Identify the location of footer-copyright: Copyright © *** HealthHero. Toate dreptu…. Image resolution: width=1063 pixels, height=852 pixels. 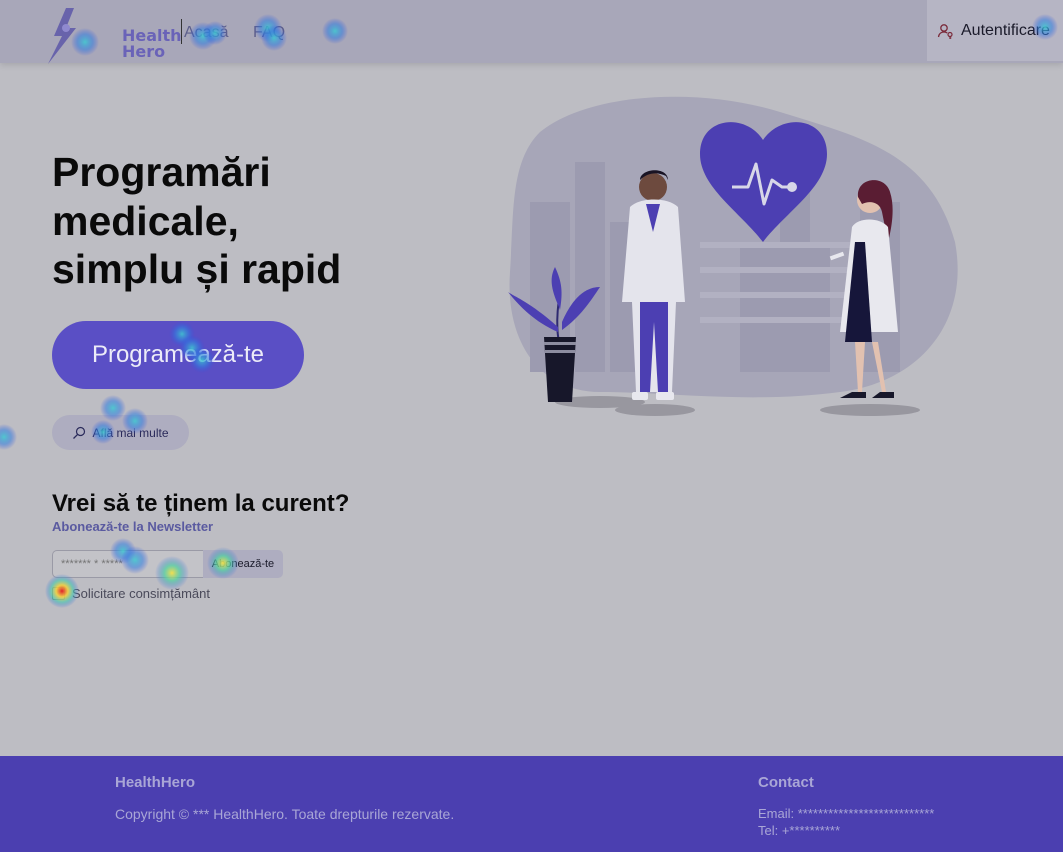
(285, 814).